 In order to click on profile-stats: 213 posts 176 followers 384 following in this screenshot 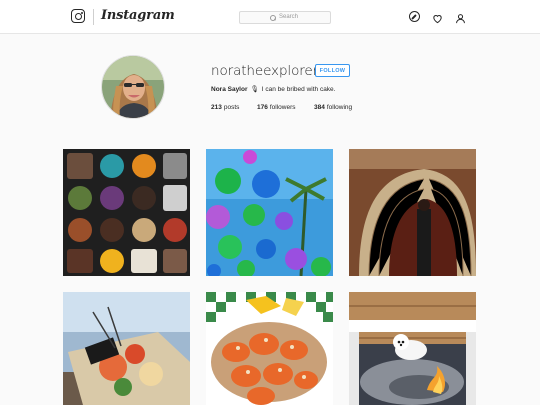, I will do `click(281, 107)`.